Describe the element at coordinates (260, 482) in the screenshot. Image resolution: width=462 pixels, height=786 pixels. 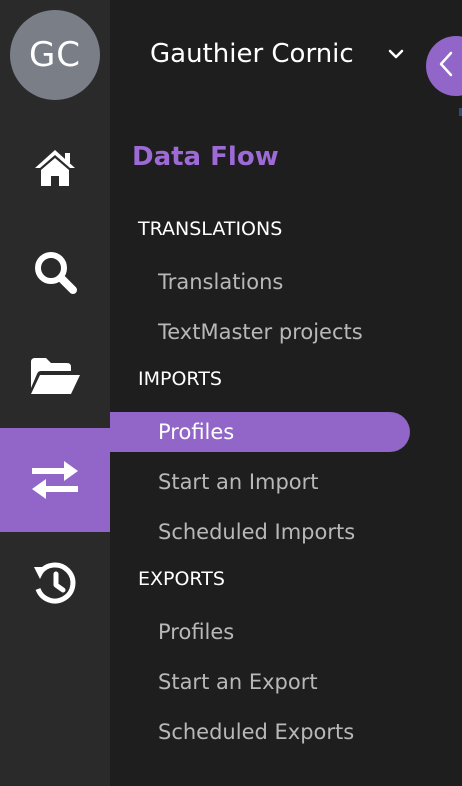
I see `nav-item-start-import: Start an Import` at that location.